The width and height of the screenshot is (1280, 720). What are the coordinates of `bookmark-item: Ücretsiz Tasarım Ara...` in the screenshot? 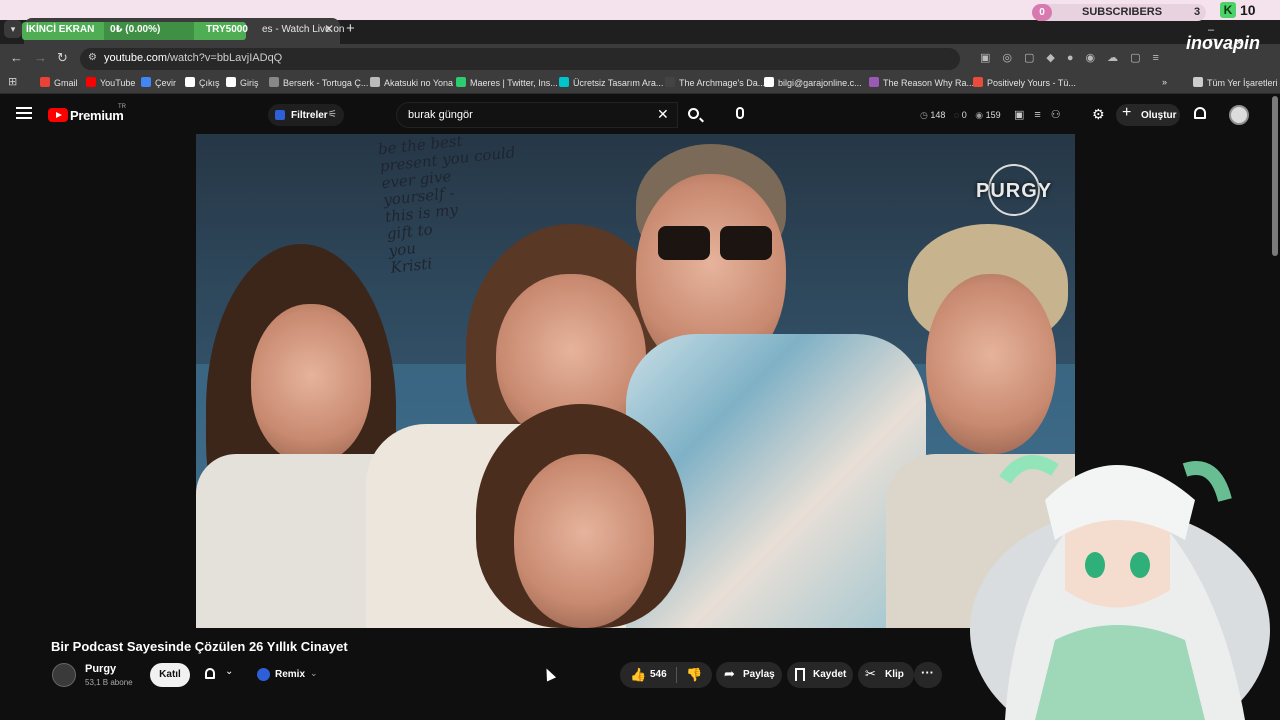 It's located at (611, 82).